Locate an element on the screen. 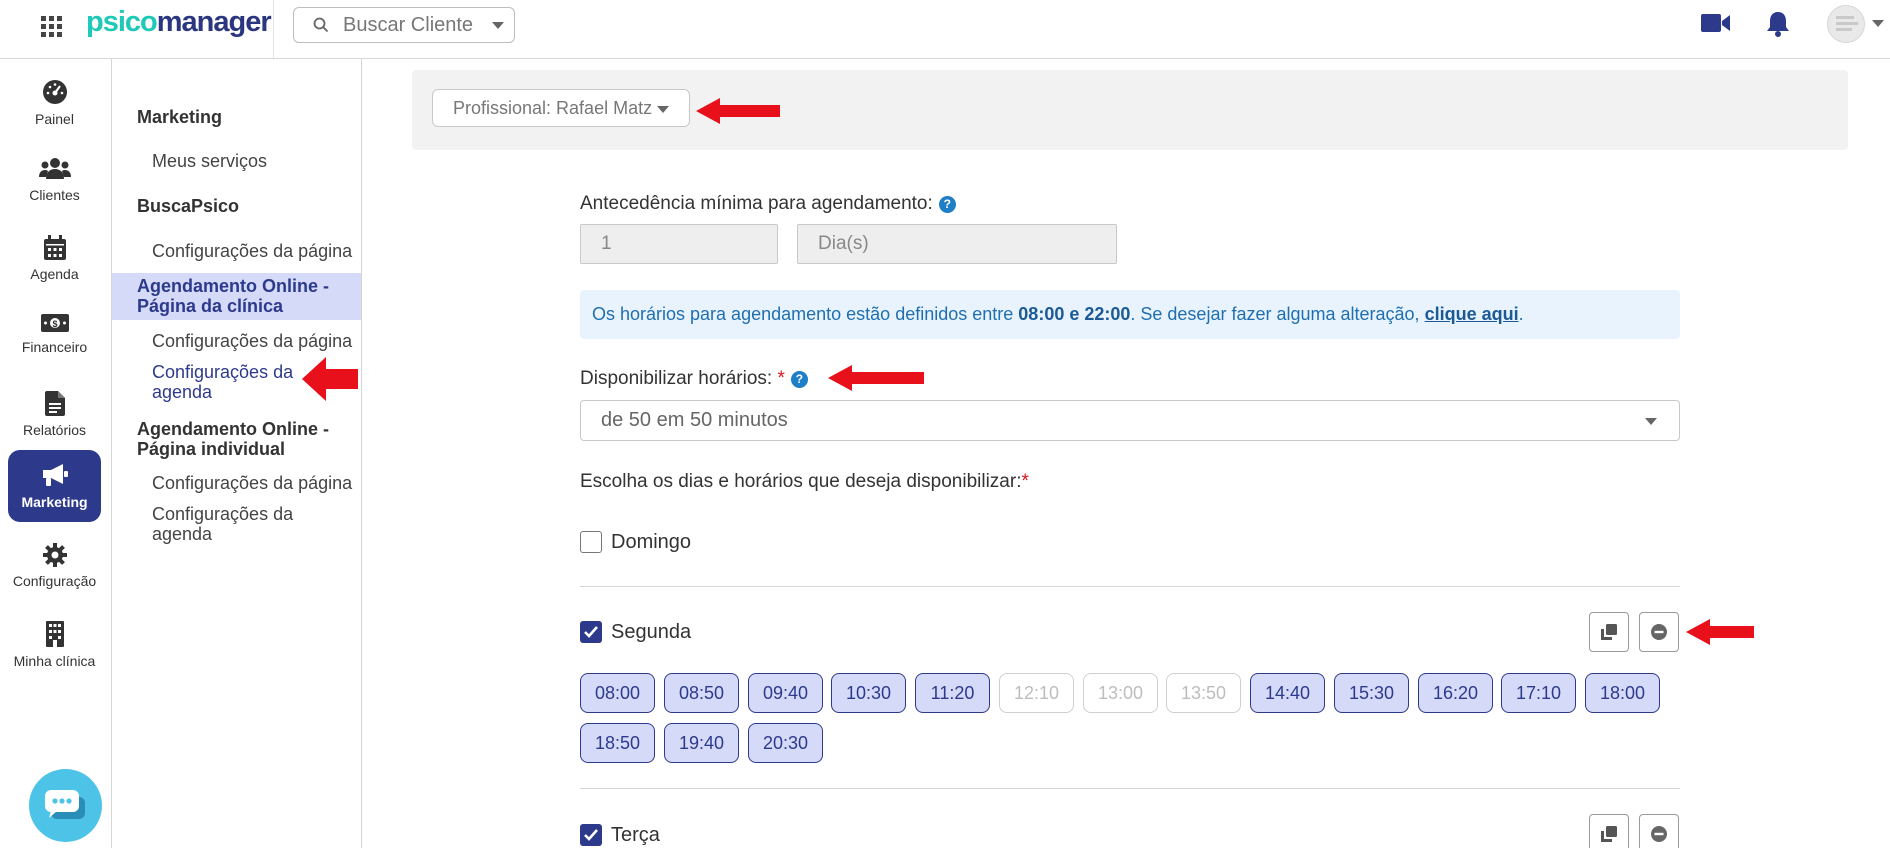  nav-label: Clientes is located at coordinates (54, 195).